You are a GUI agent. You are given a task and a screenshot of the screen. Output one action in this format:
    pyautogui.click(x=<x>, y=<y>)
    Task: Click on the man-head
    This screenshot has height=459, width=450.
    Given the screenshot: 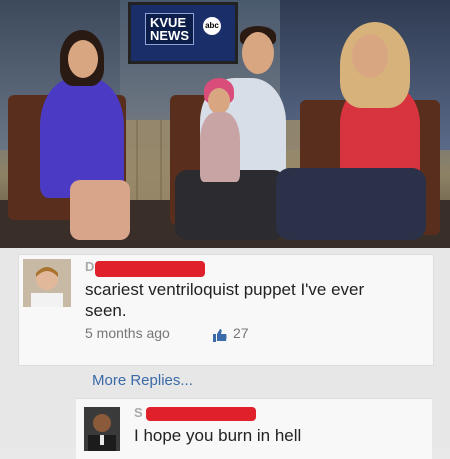 What is the action you would take?
    pyautogui.click(x=258, y=53)
    